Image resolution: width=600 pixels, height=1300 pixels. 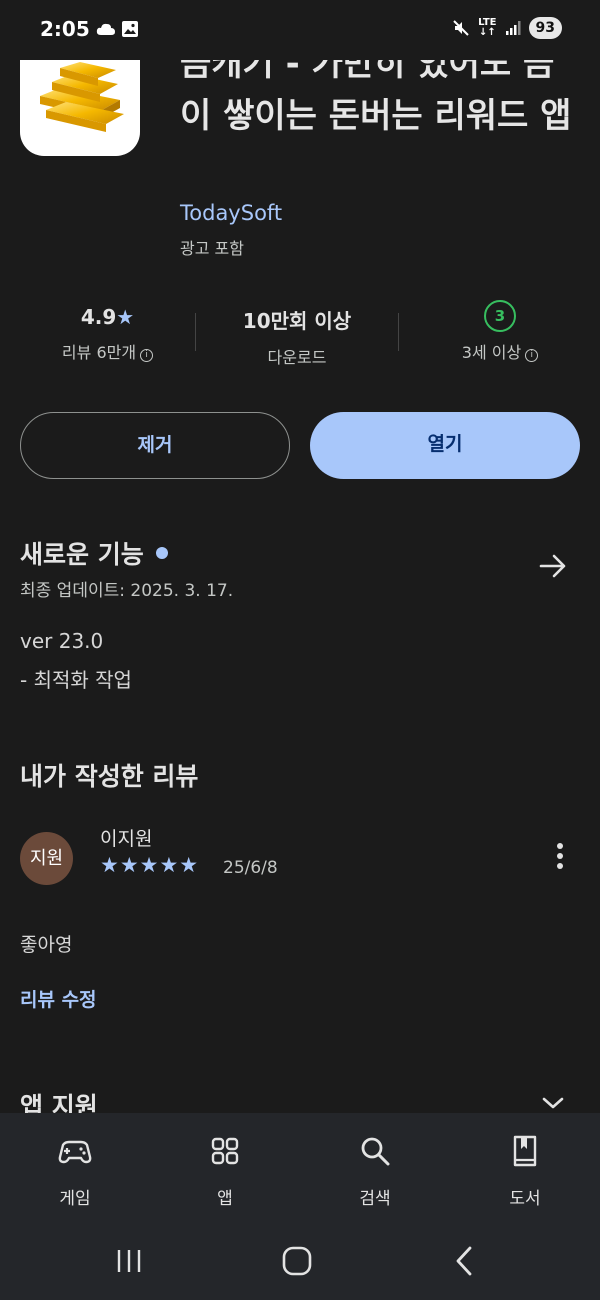 What do you see at coordinates (127, 591) in the screenshot?
I see `update-date: 최종 업데이트: 2025. 3. 17.` at bounding box center [127, 591].